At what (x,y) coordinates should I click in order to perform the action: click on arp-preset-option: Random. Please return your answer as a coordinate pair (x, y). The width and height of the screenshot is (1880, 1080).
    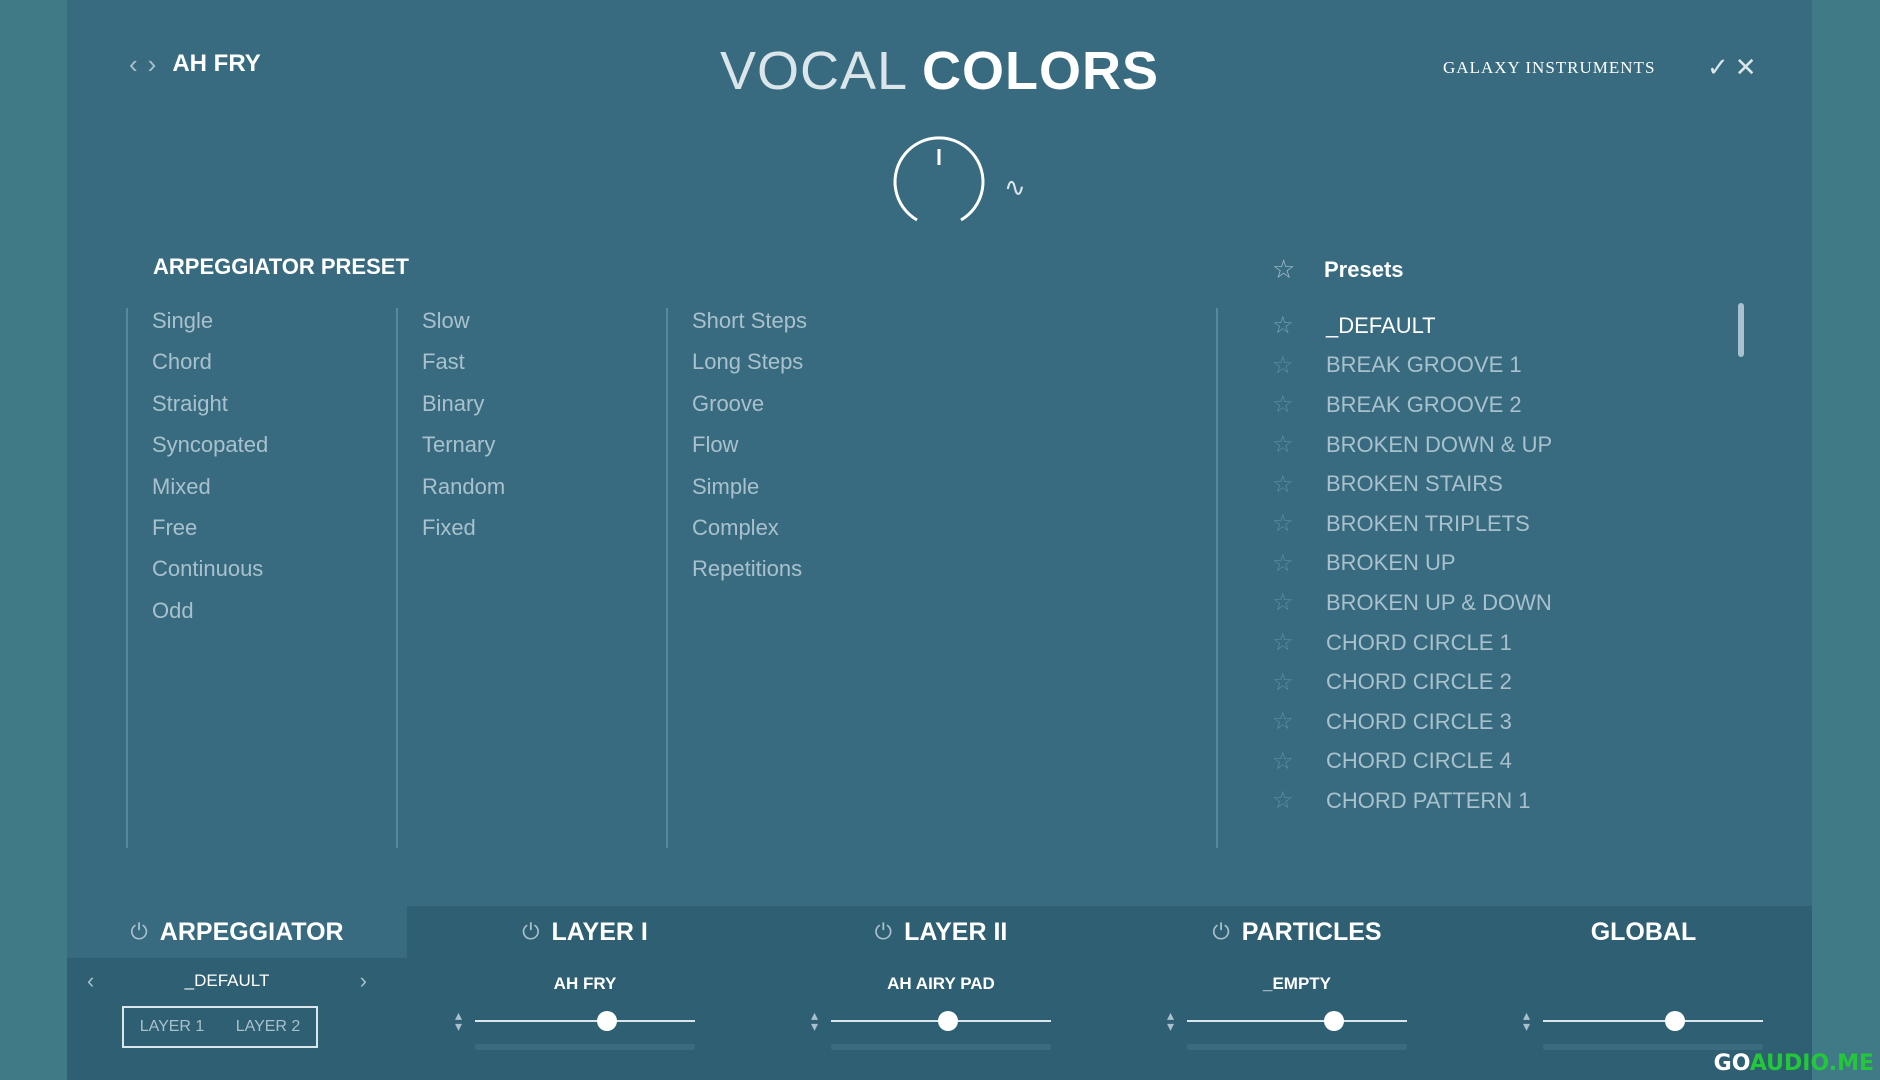
    Looking at the image, I should click on (463, 494).